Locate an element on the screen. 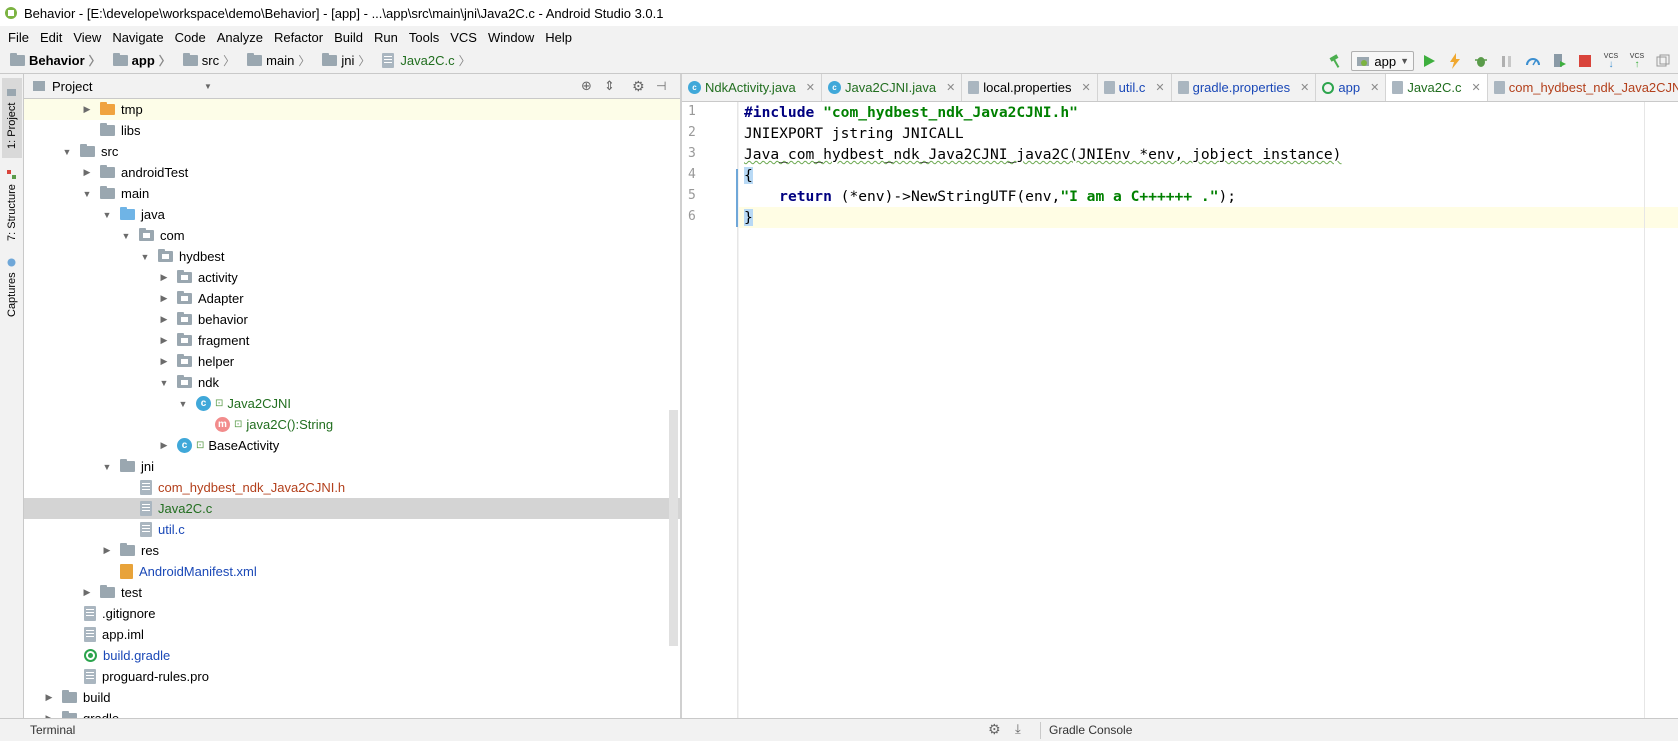 This screenshot has height=741, width=1678. gradle-console-tab: Gradle Console is located at coordinates (1090, 730).